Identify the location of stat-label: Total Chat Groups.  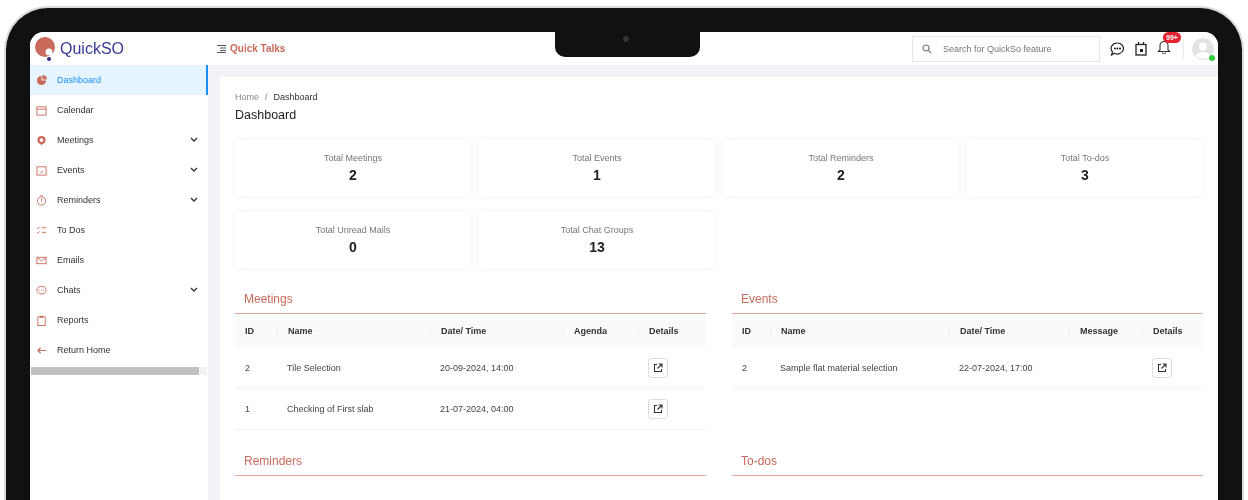
(597, 230).